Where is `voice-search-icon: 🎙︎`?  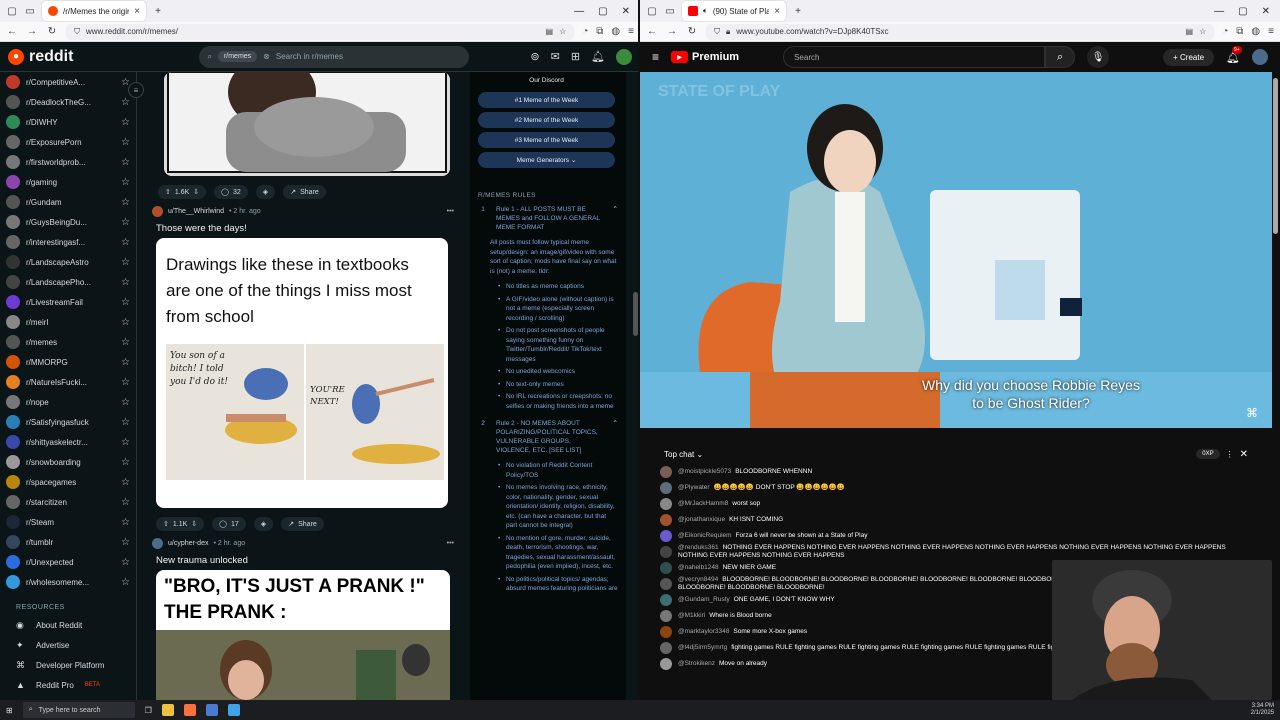
voice-search-icon: 🎙︎ is located at coordinates (1098, 57).